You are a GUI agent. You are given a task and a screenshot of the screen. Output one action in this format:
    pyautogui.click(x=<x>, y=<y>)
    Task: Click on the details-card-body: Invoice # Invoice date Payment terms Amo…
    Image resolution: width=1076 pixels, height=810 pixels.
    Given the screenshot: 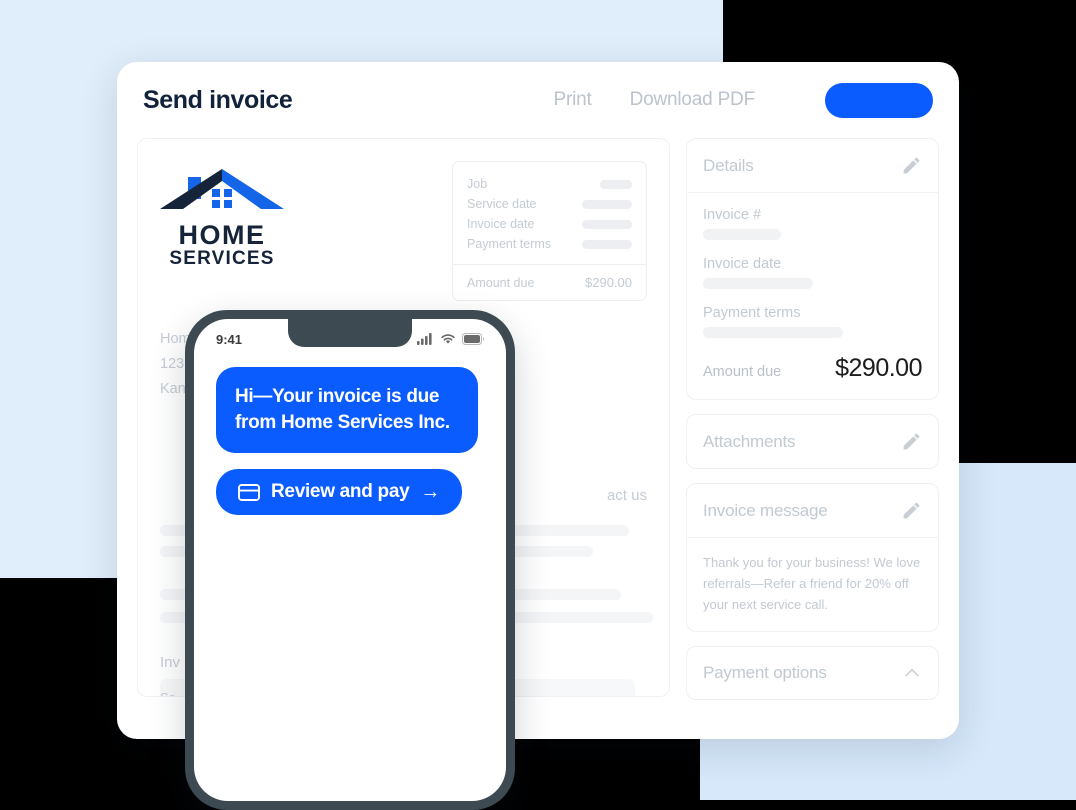 What is the action you would take?
    pyautogui.click(x=812, y=296)
    